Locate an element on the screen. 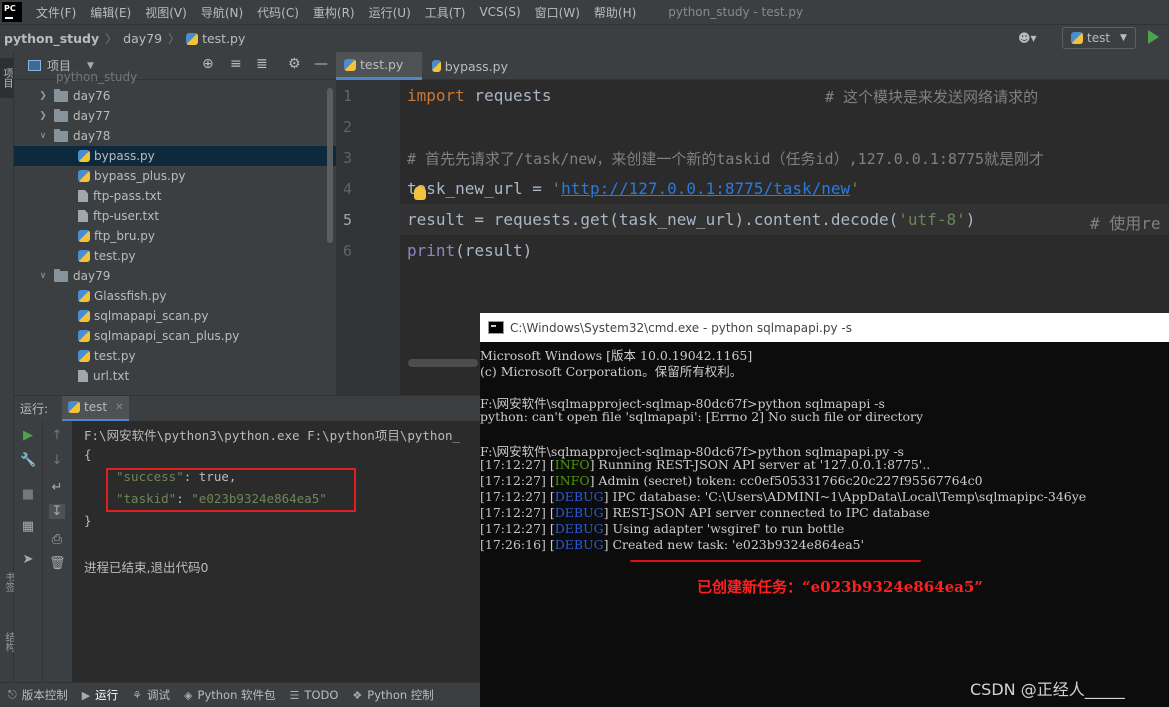  tree-file-bypass: bypass.py is located at coordinates (175, 156).